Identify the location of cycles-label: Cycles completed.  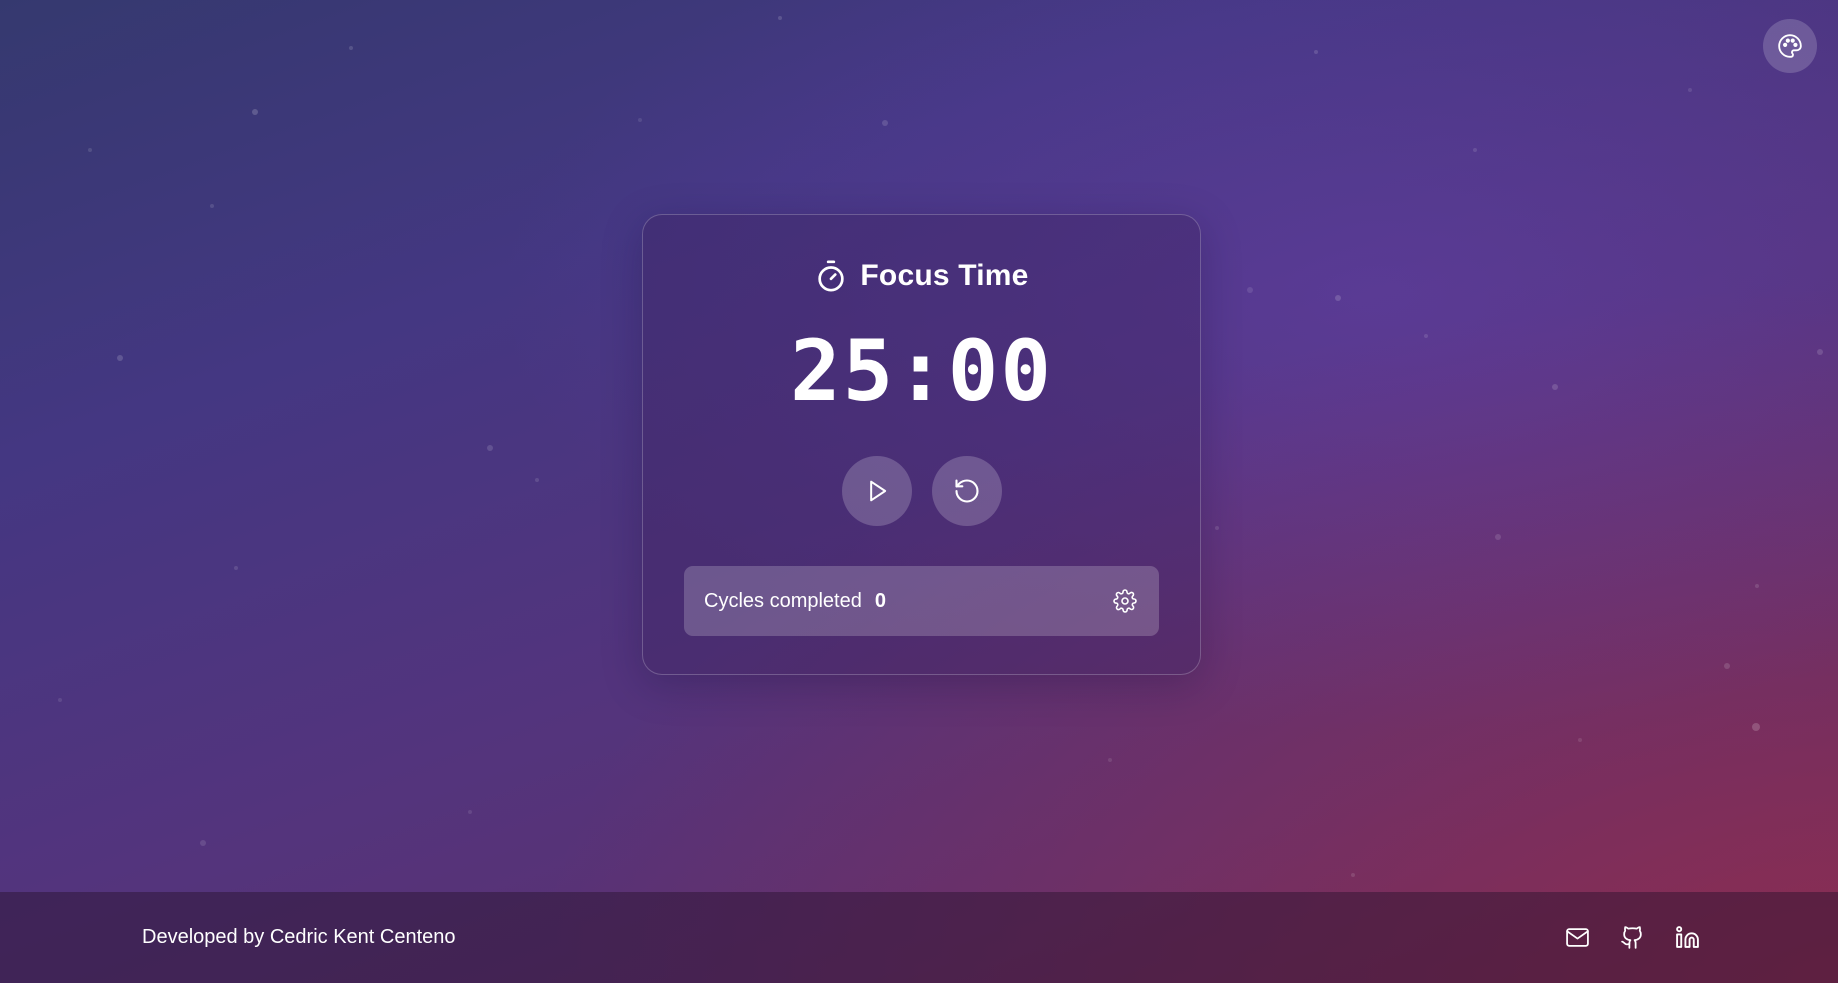
(783, 600).